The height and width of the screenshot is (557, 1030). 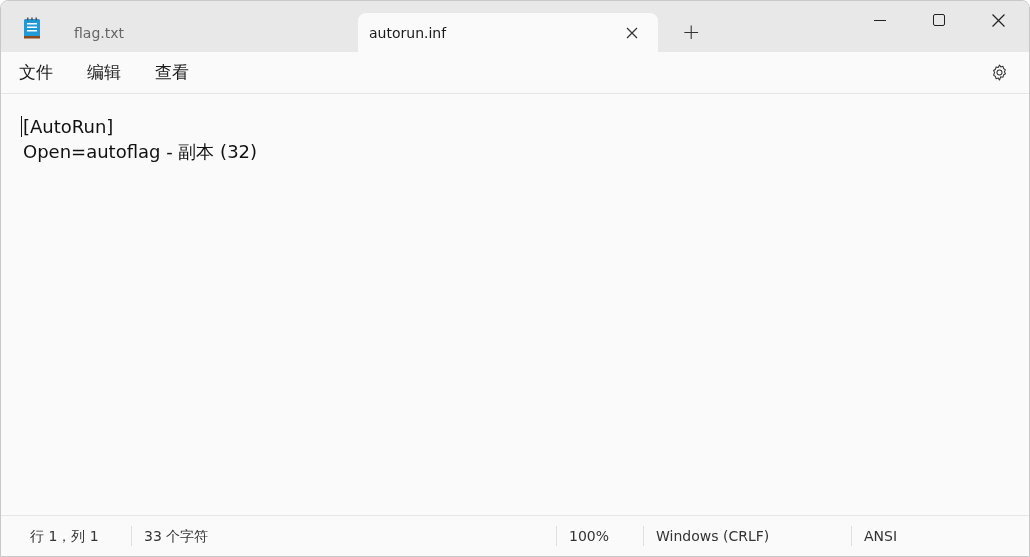 I want to click on line-ending: Windows (CRLF), so click(x=747, y=536).